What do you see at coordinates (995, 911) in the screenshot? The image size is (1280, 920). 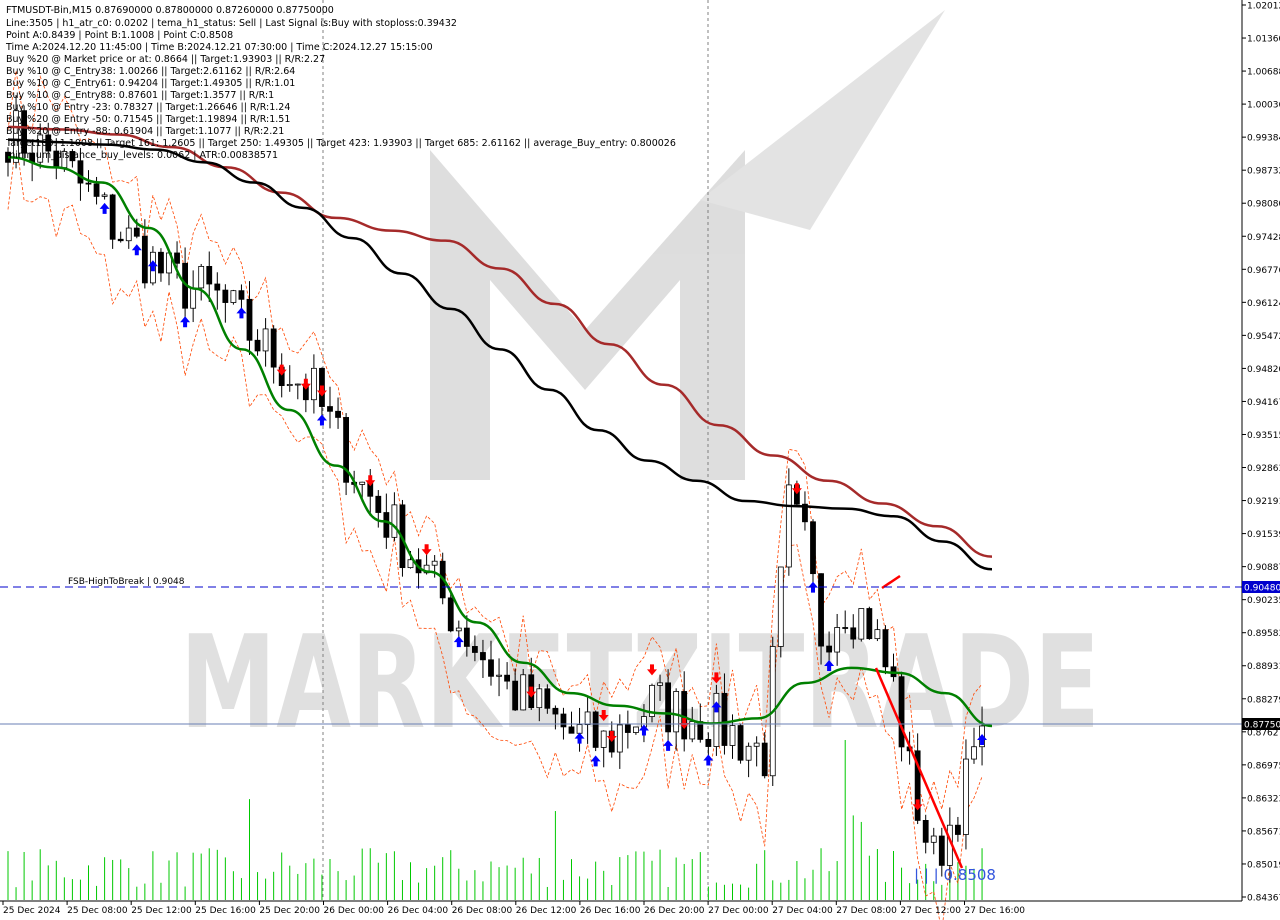 I see `time-tick-label: 27 Dec 16:00` at bounding box center [995, 911].